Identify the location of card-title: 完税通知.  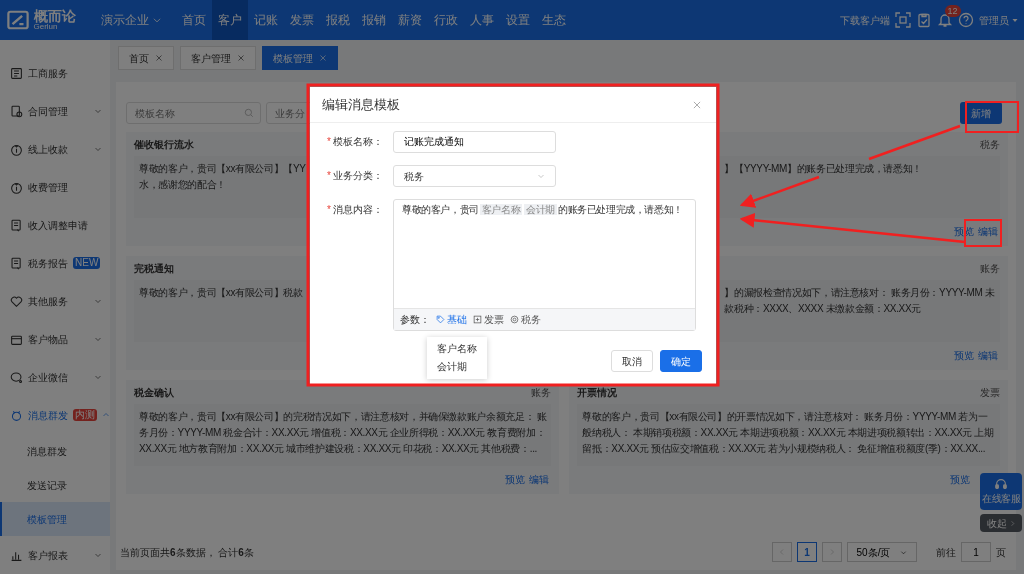
(154, 269).